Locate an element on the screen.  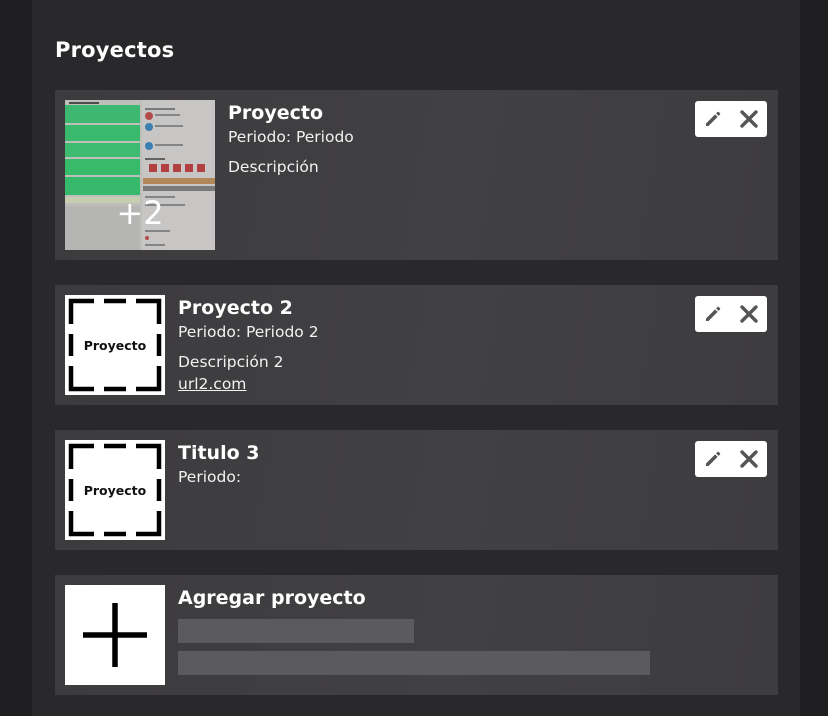
plus-icon is located at coordinates (115, 635).